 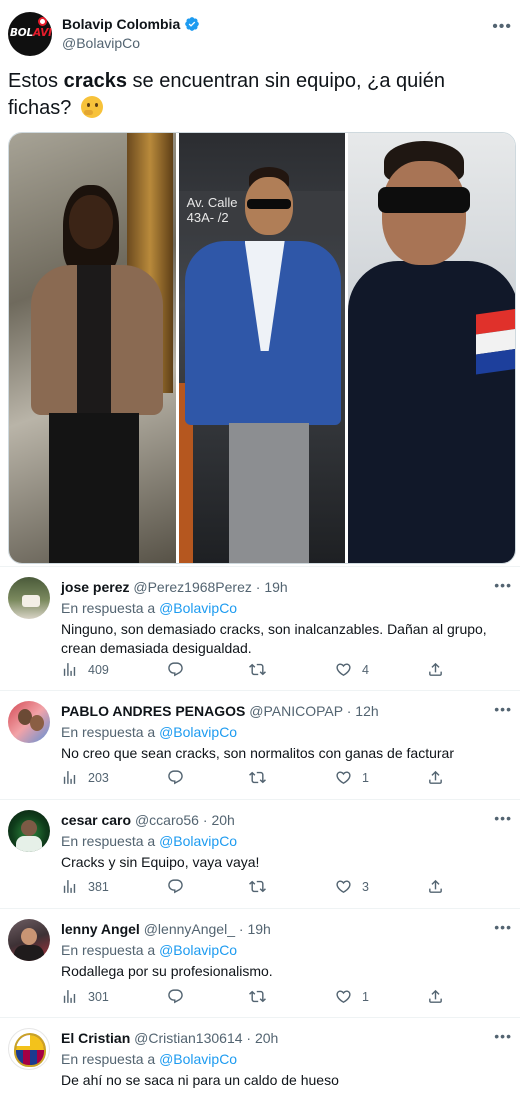 What do you see at coordinates (91, 107) in the screenshot?
I see `thinking-face-emoji-icon` at bounding box center [91, 107].